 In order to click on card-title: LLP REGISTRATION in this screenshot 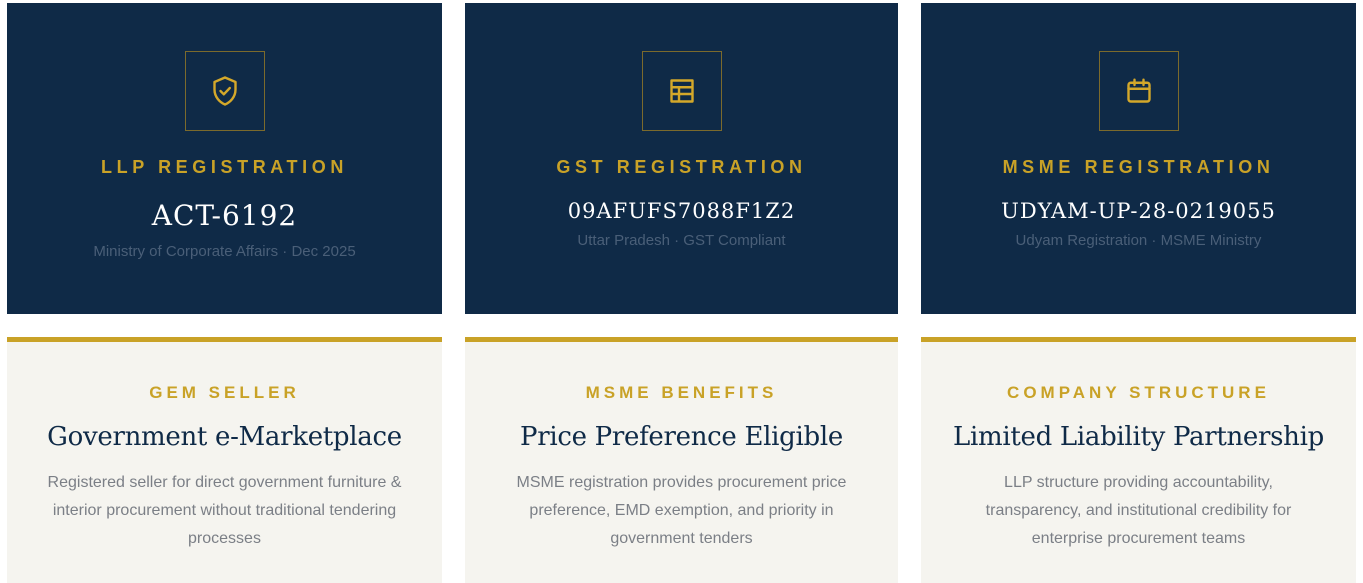, I will do `click(224, 167)`.